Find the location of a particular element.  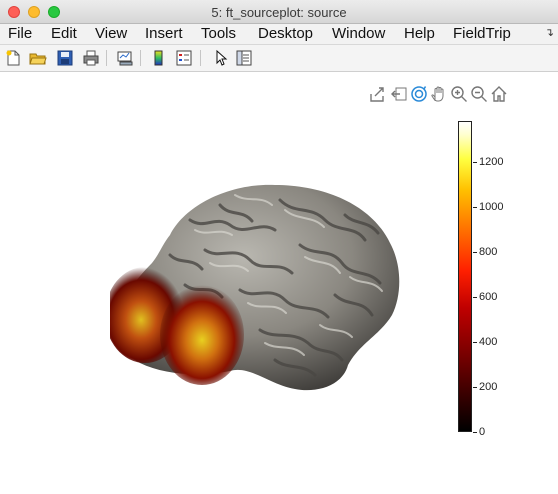

home-icon is located at coordinates (499, 94).